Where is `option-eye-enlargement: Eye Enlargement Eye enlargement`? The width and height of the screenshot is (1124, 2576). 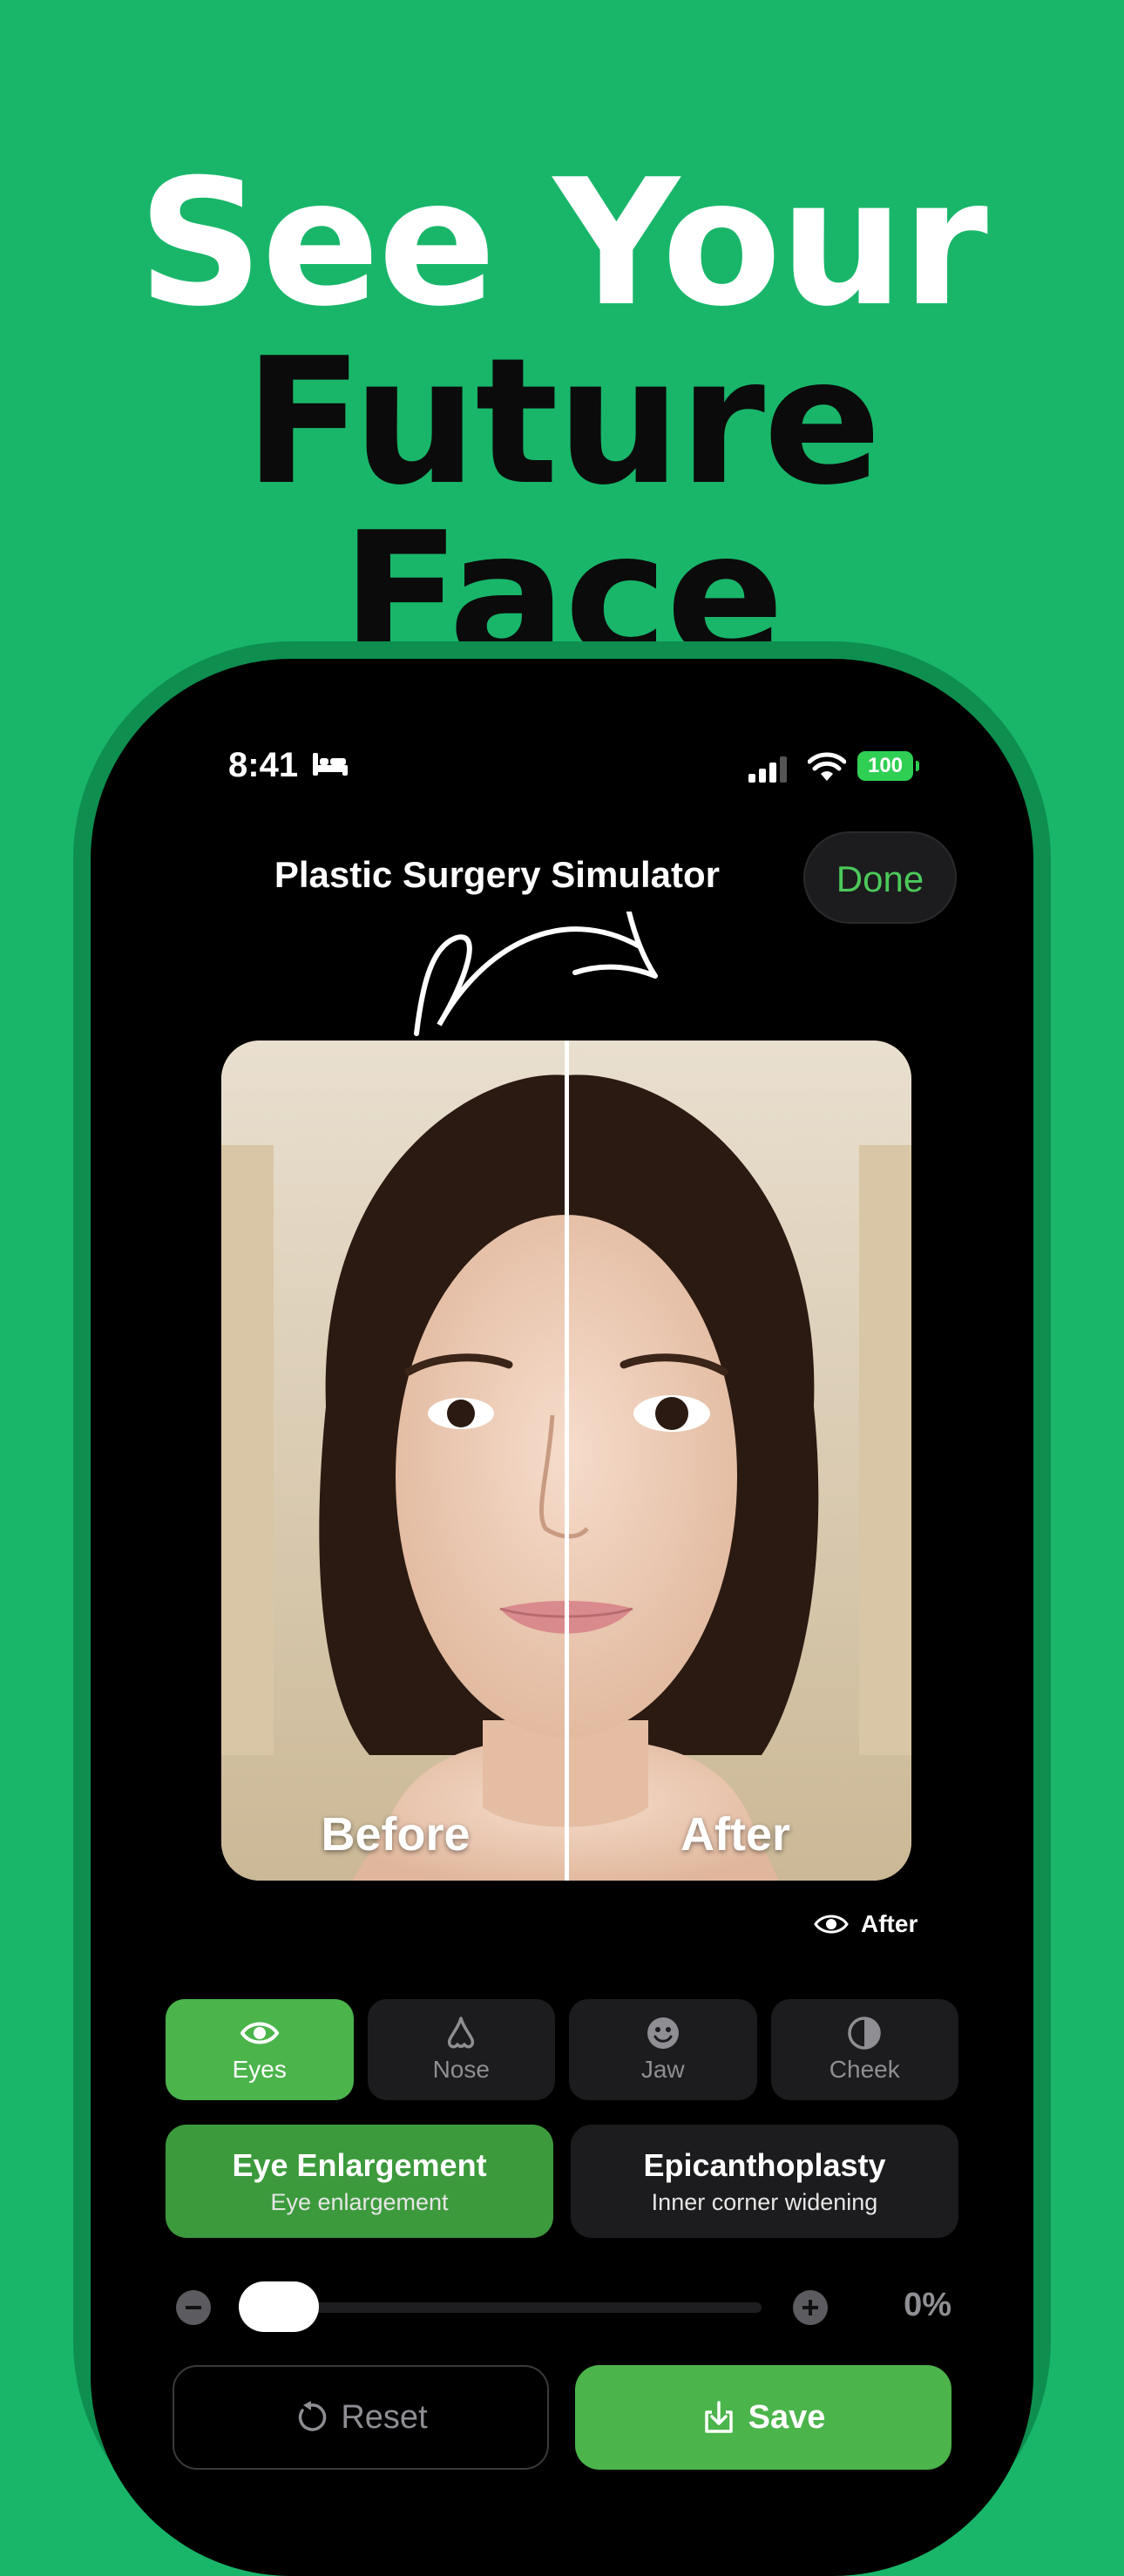
option-eye-enlargement: Eye Enlargement Eye enlargement is located at coordinates (359, 2182).